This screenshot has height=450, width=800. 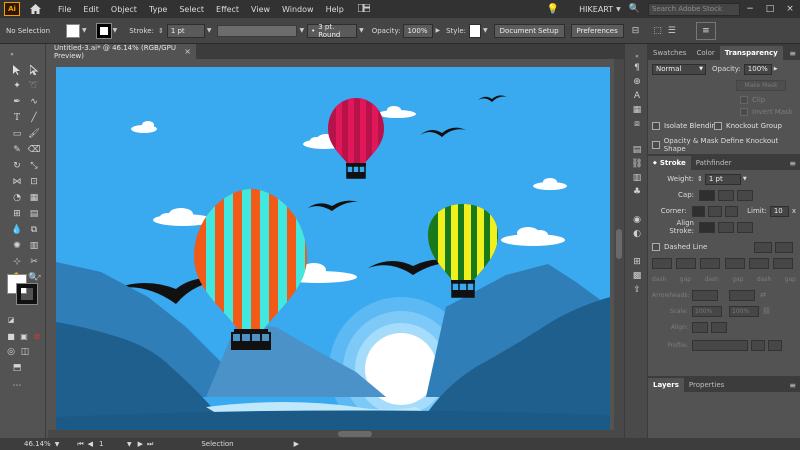 I want to click on stock-search-input: Search Adobe Stock, so click(x=694, y=9).